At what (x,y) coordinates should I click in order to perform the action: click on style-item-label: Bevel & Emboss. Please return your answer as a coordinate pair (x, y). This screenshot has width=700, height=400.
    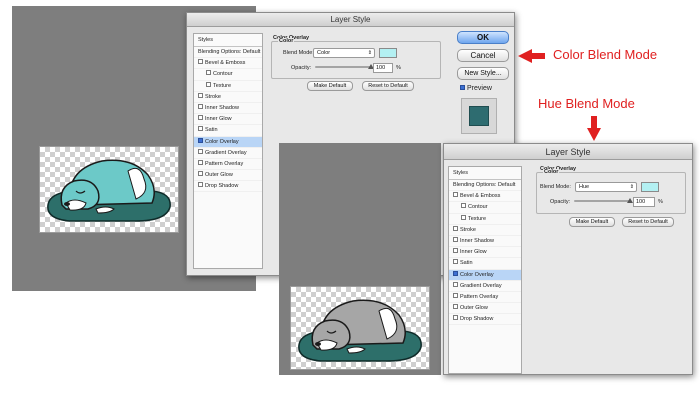
    Looking at the image, I should click on (225, 63).